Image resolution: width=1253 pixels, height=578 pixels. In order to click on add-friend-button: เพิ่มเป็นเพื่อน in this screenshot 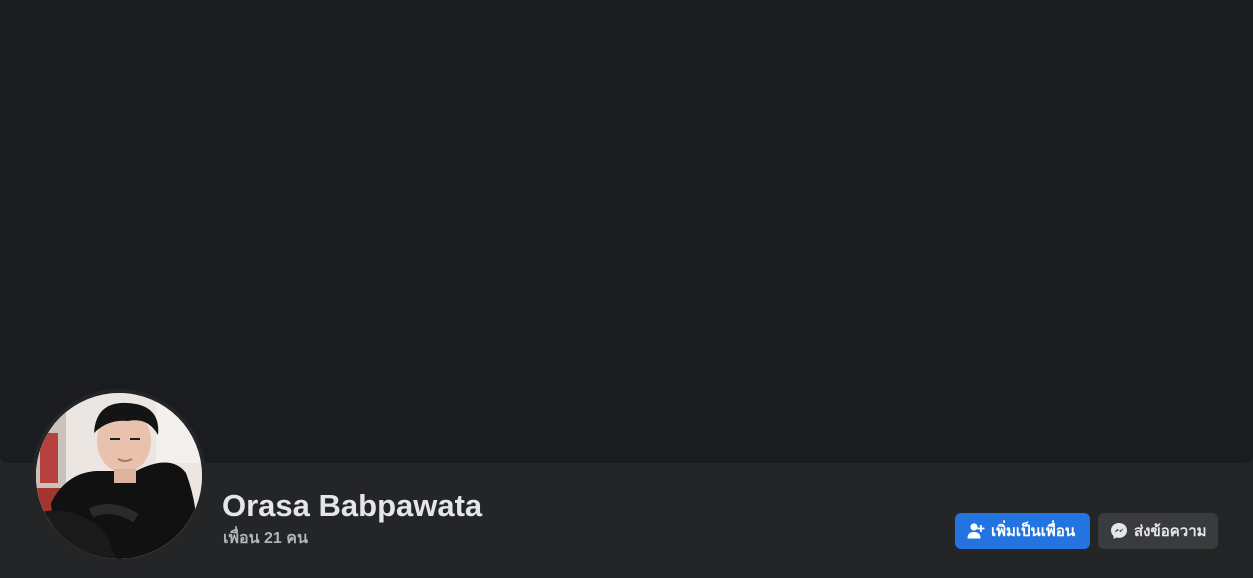, I will do `click(1022, 531)`.